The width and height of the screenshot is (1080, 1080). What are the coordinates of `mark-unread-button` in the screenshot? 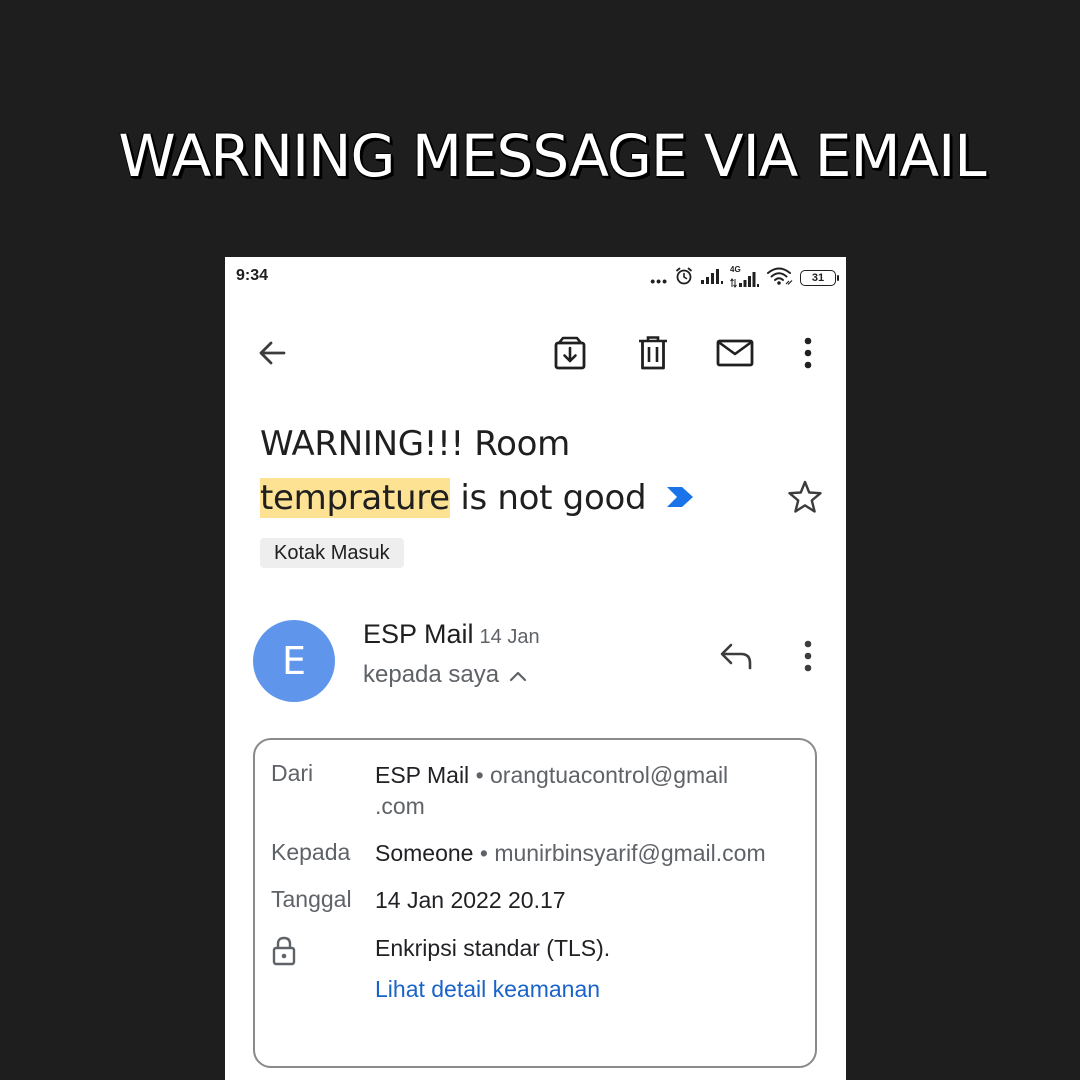 It's located at (735, 355).